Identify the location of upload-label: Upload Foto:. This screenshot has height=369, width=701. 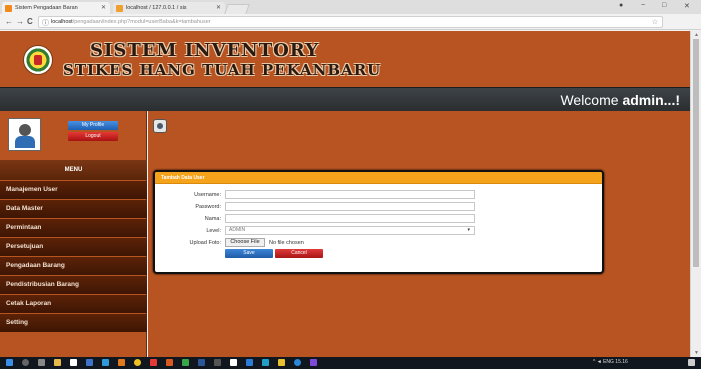
(205, 243).